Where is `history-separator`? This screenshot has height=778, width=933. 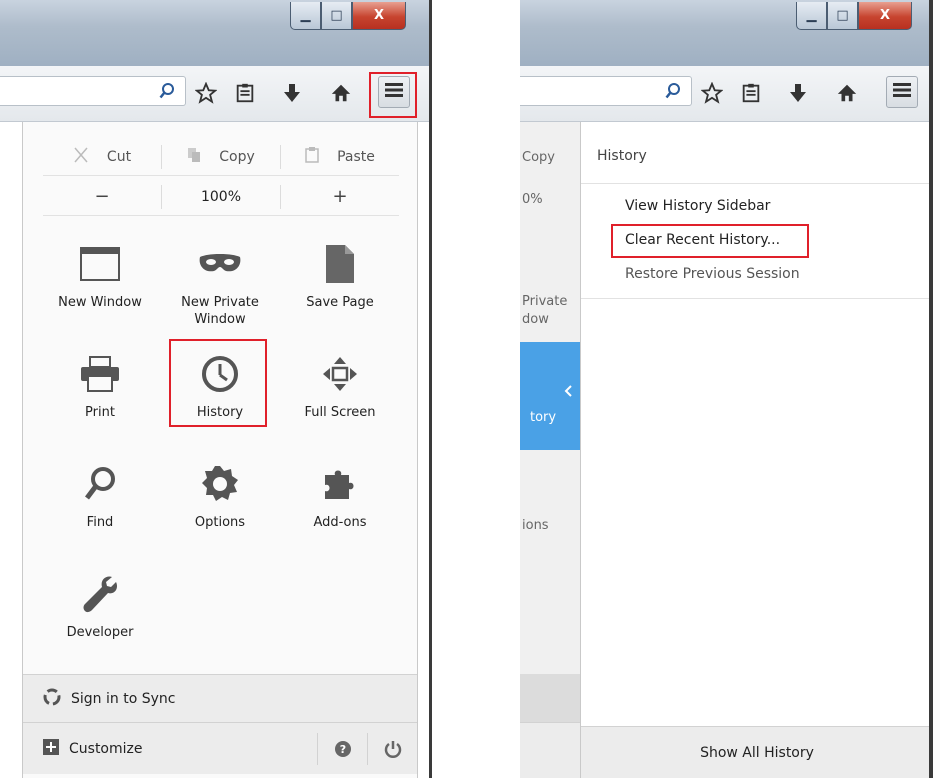
history-separator is located at coordinates (757, 298).